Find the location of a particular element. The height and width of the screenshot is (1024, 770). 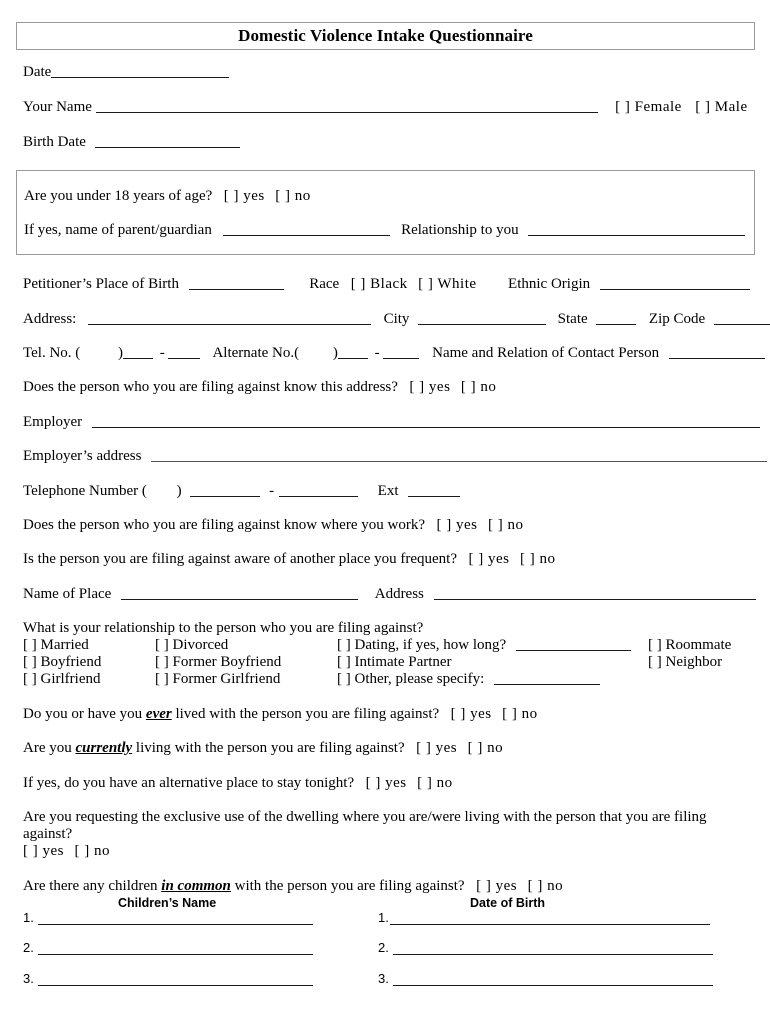

relationship-girlfriend: [ ] Girlfriend is located at coordinates (61, 679).